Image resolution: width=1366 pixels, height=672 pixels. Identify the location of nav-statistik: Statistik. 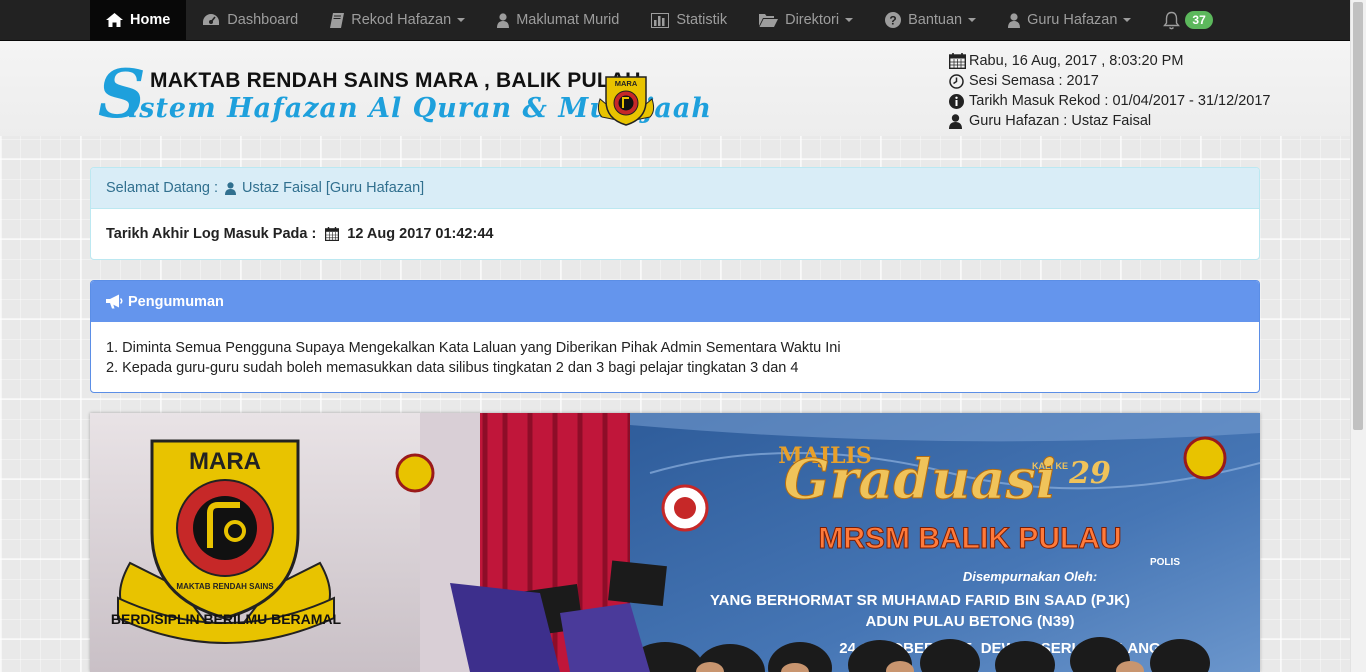
(689, 20).